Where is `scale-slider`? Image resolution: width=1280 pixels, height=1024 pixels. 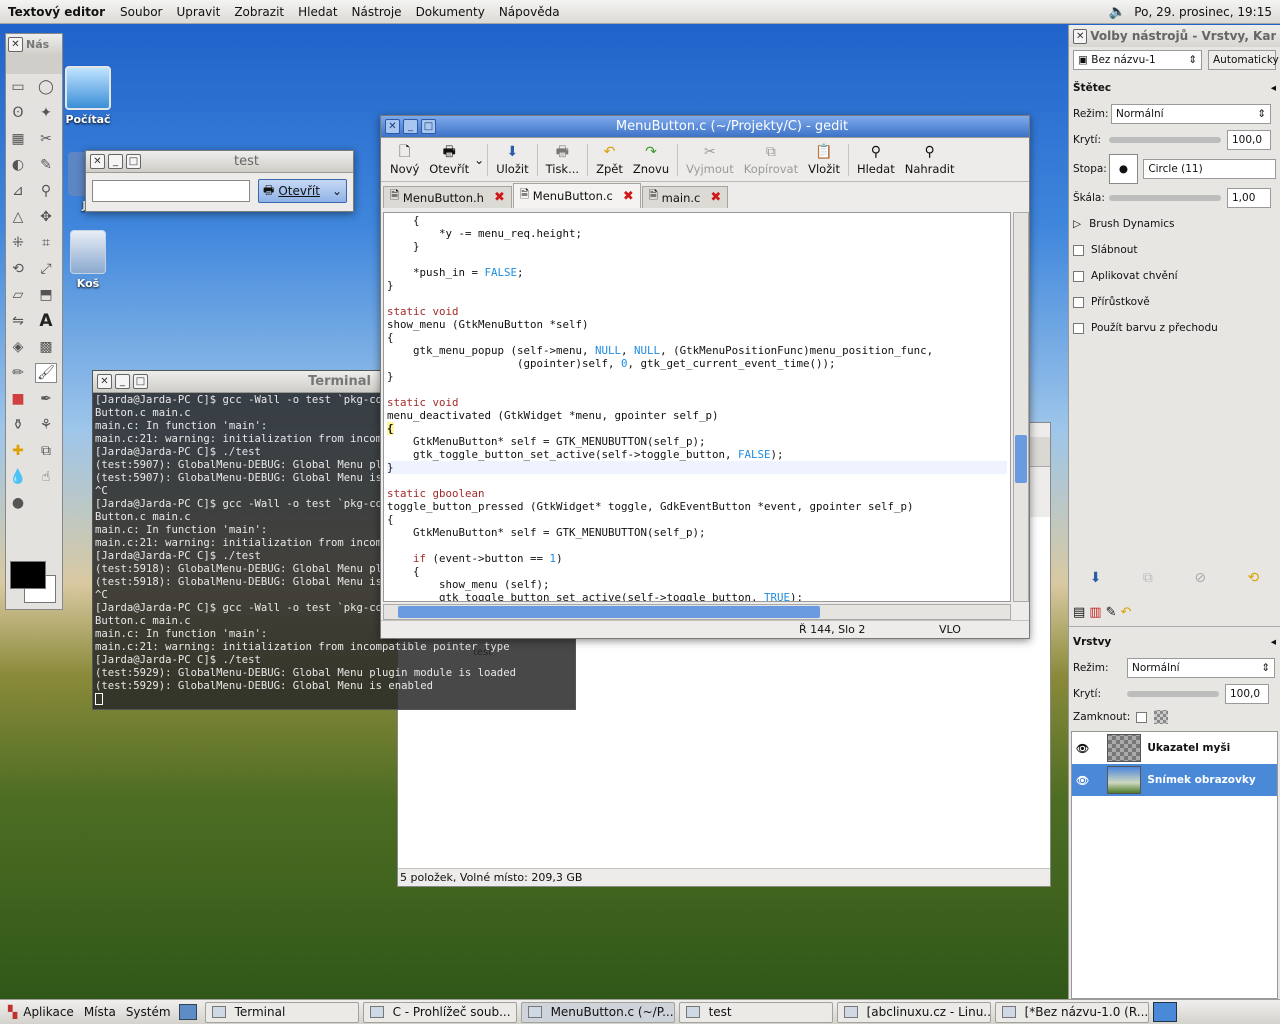
scale-slider is located at coordinates (1165, 198).